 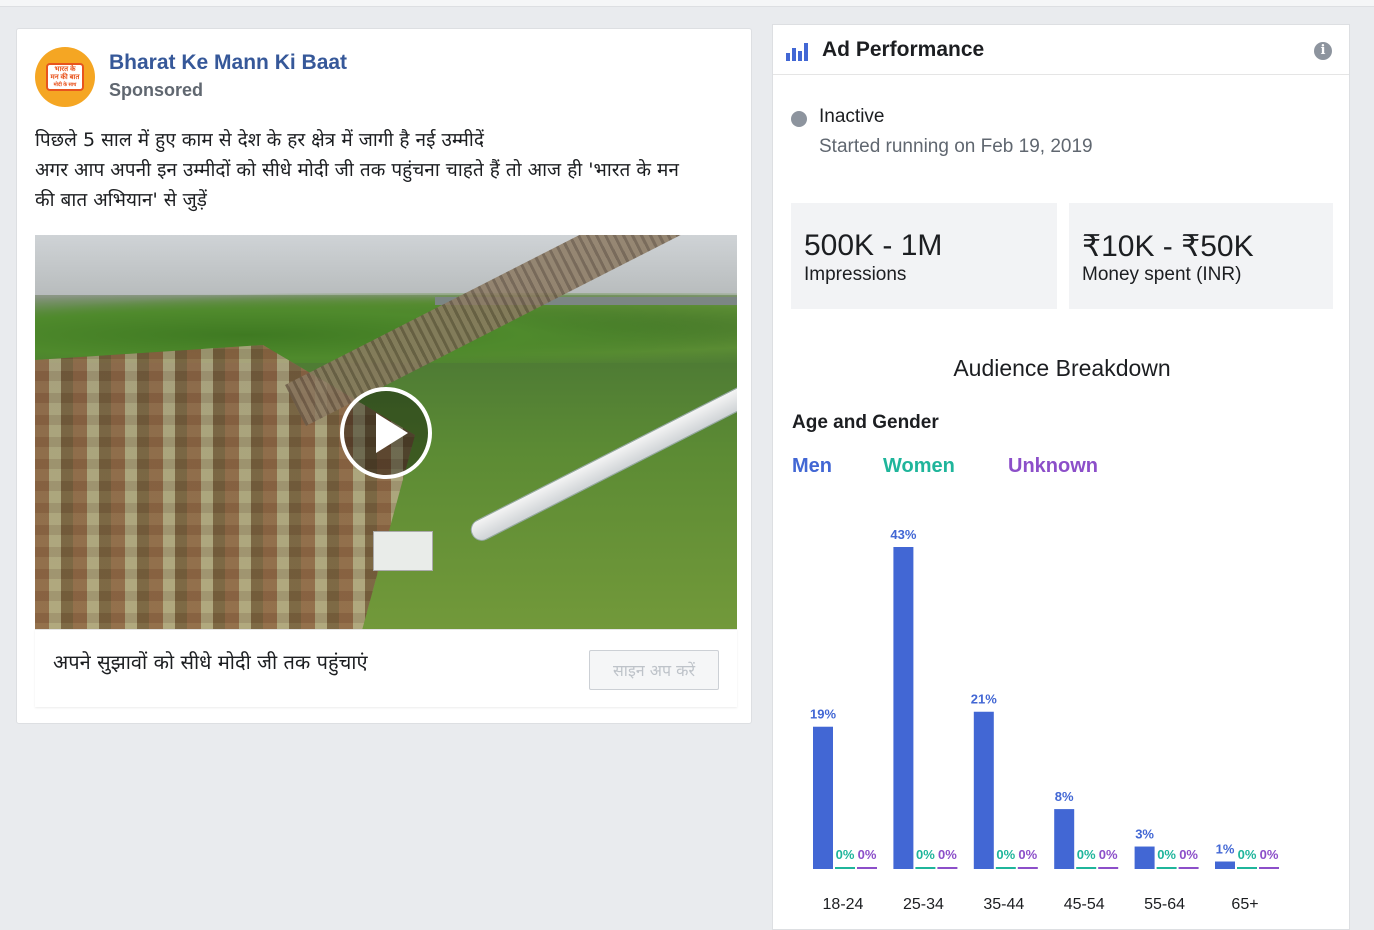 I want to click on play-icon, so click(x=392, y=433).